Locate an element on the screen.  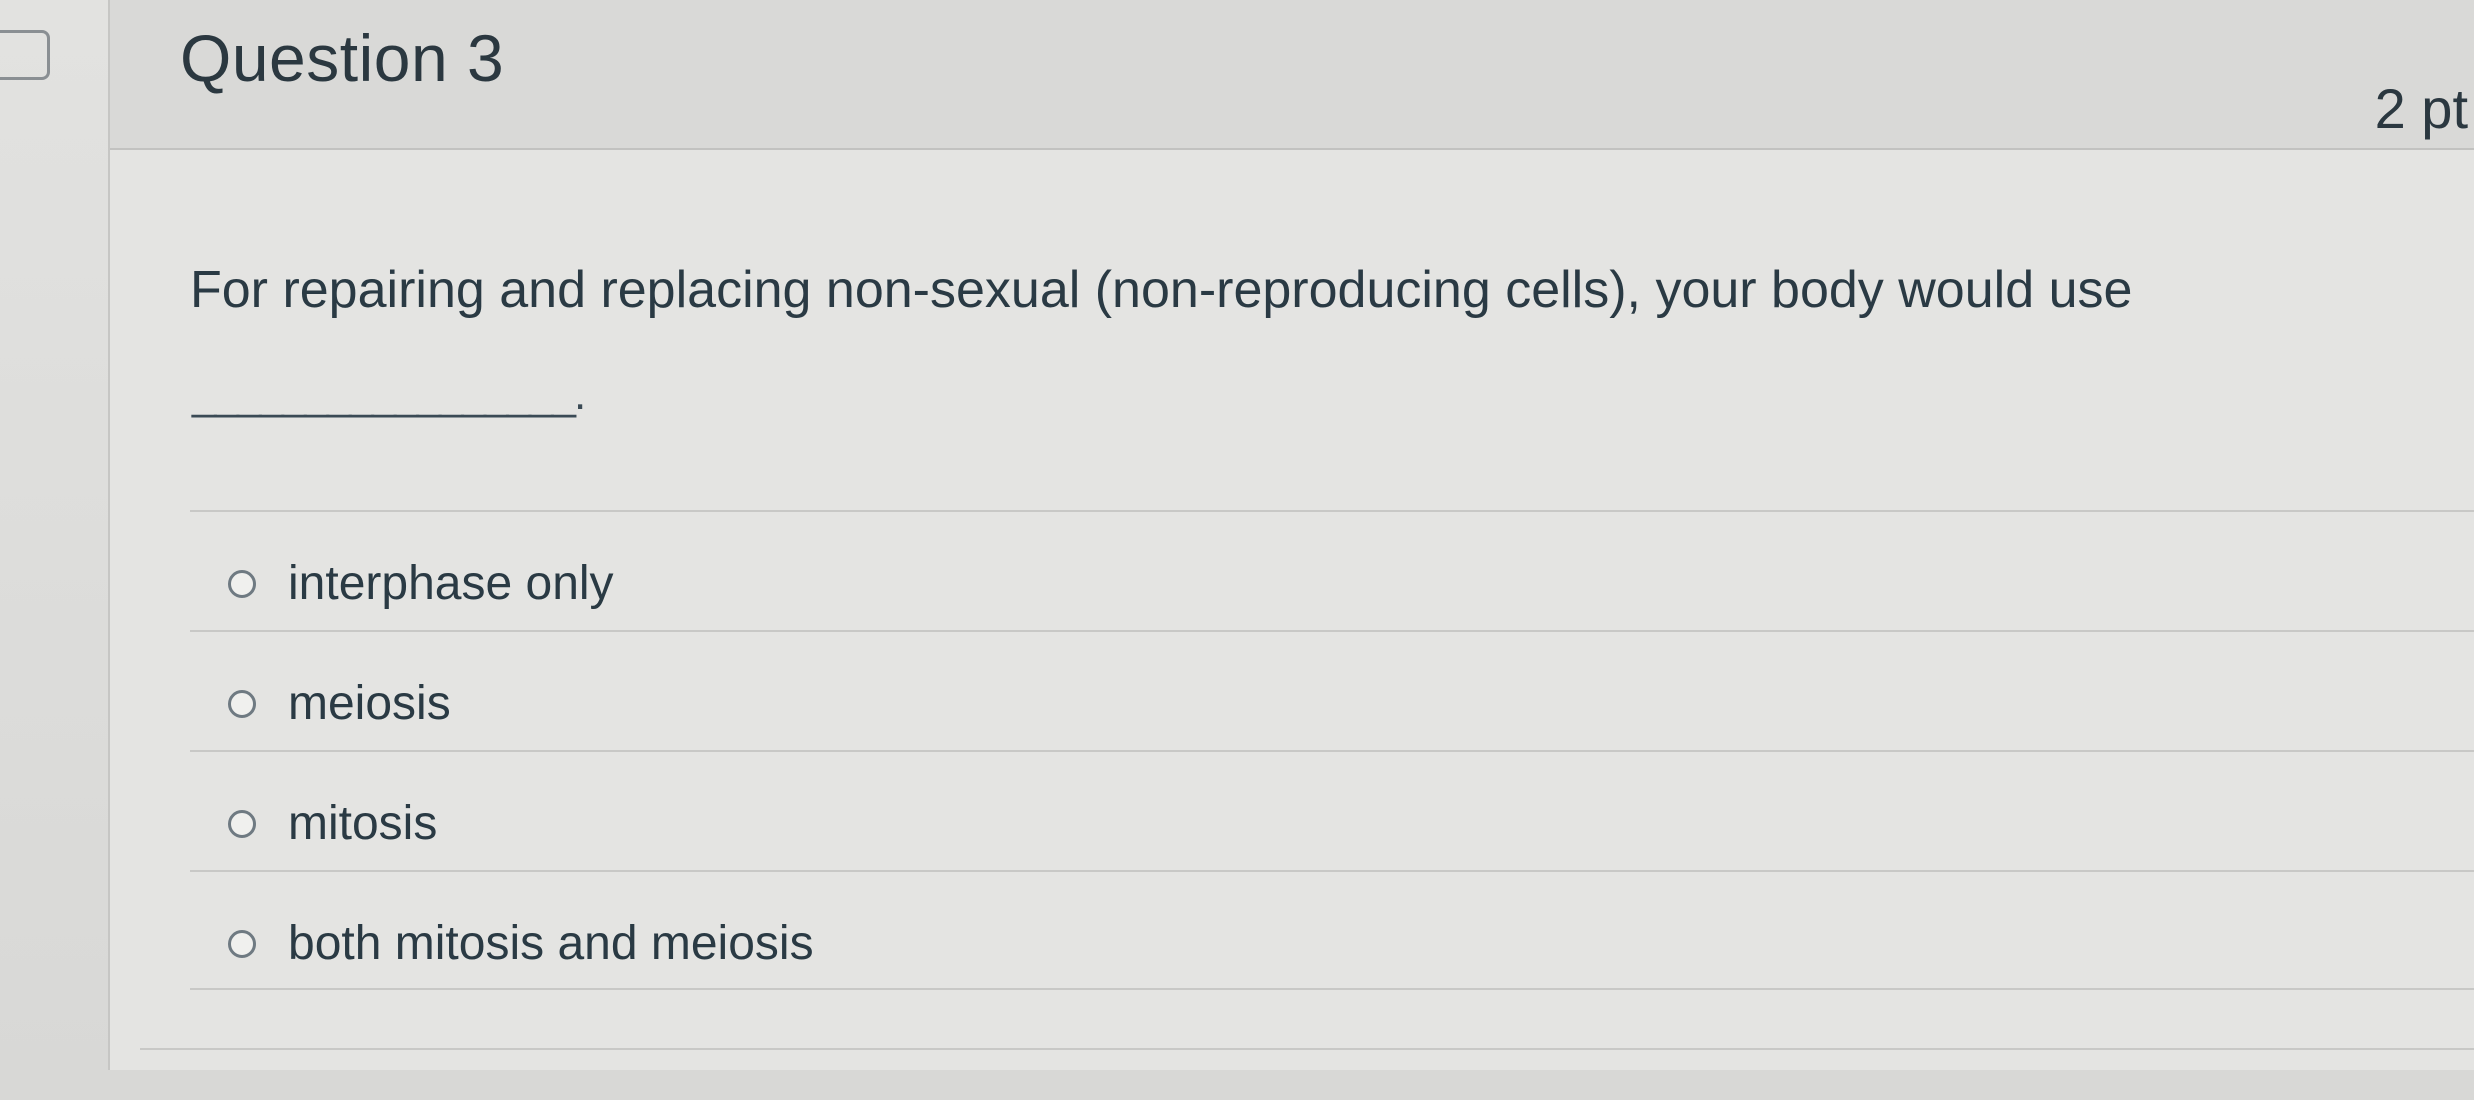
flag-question-icon is located at coordinates (25, 55).